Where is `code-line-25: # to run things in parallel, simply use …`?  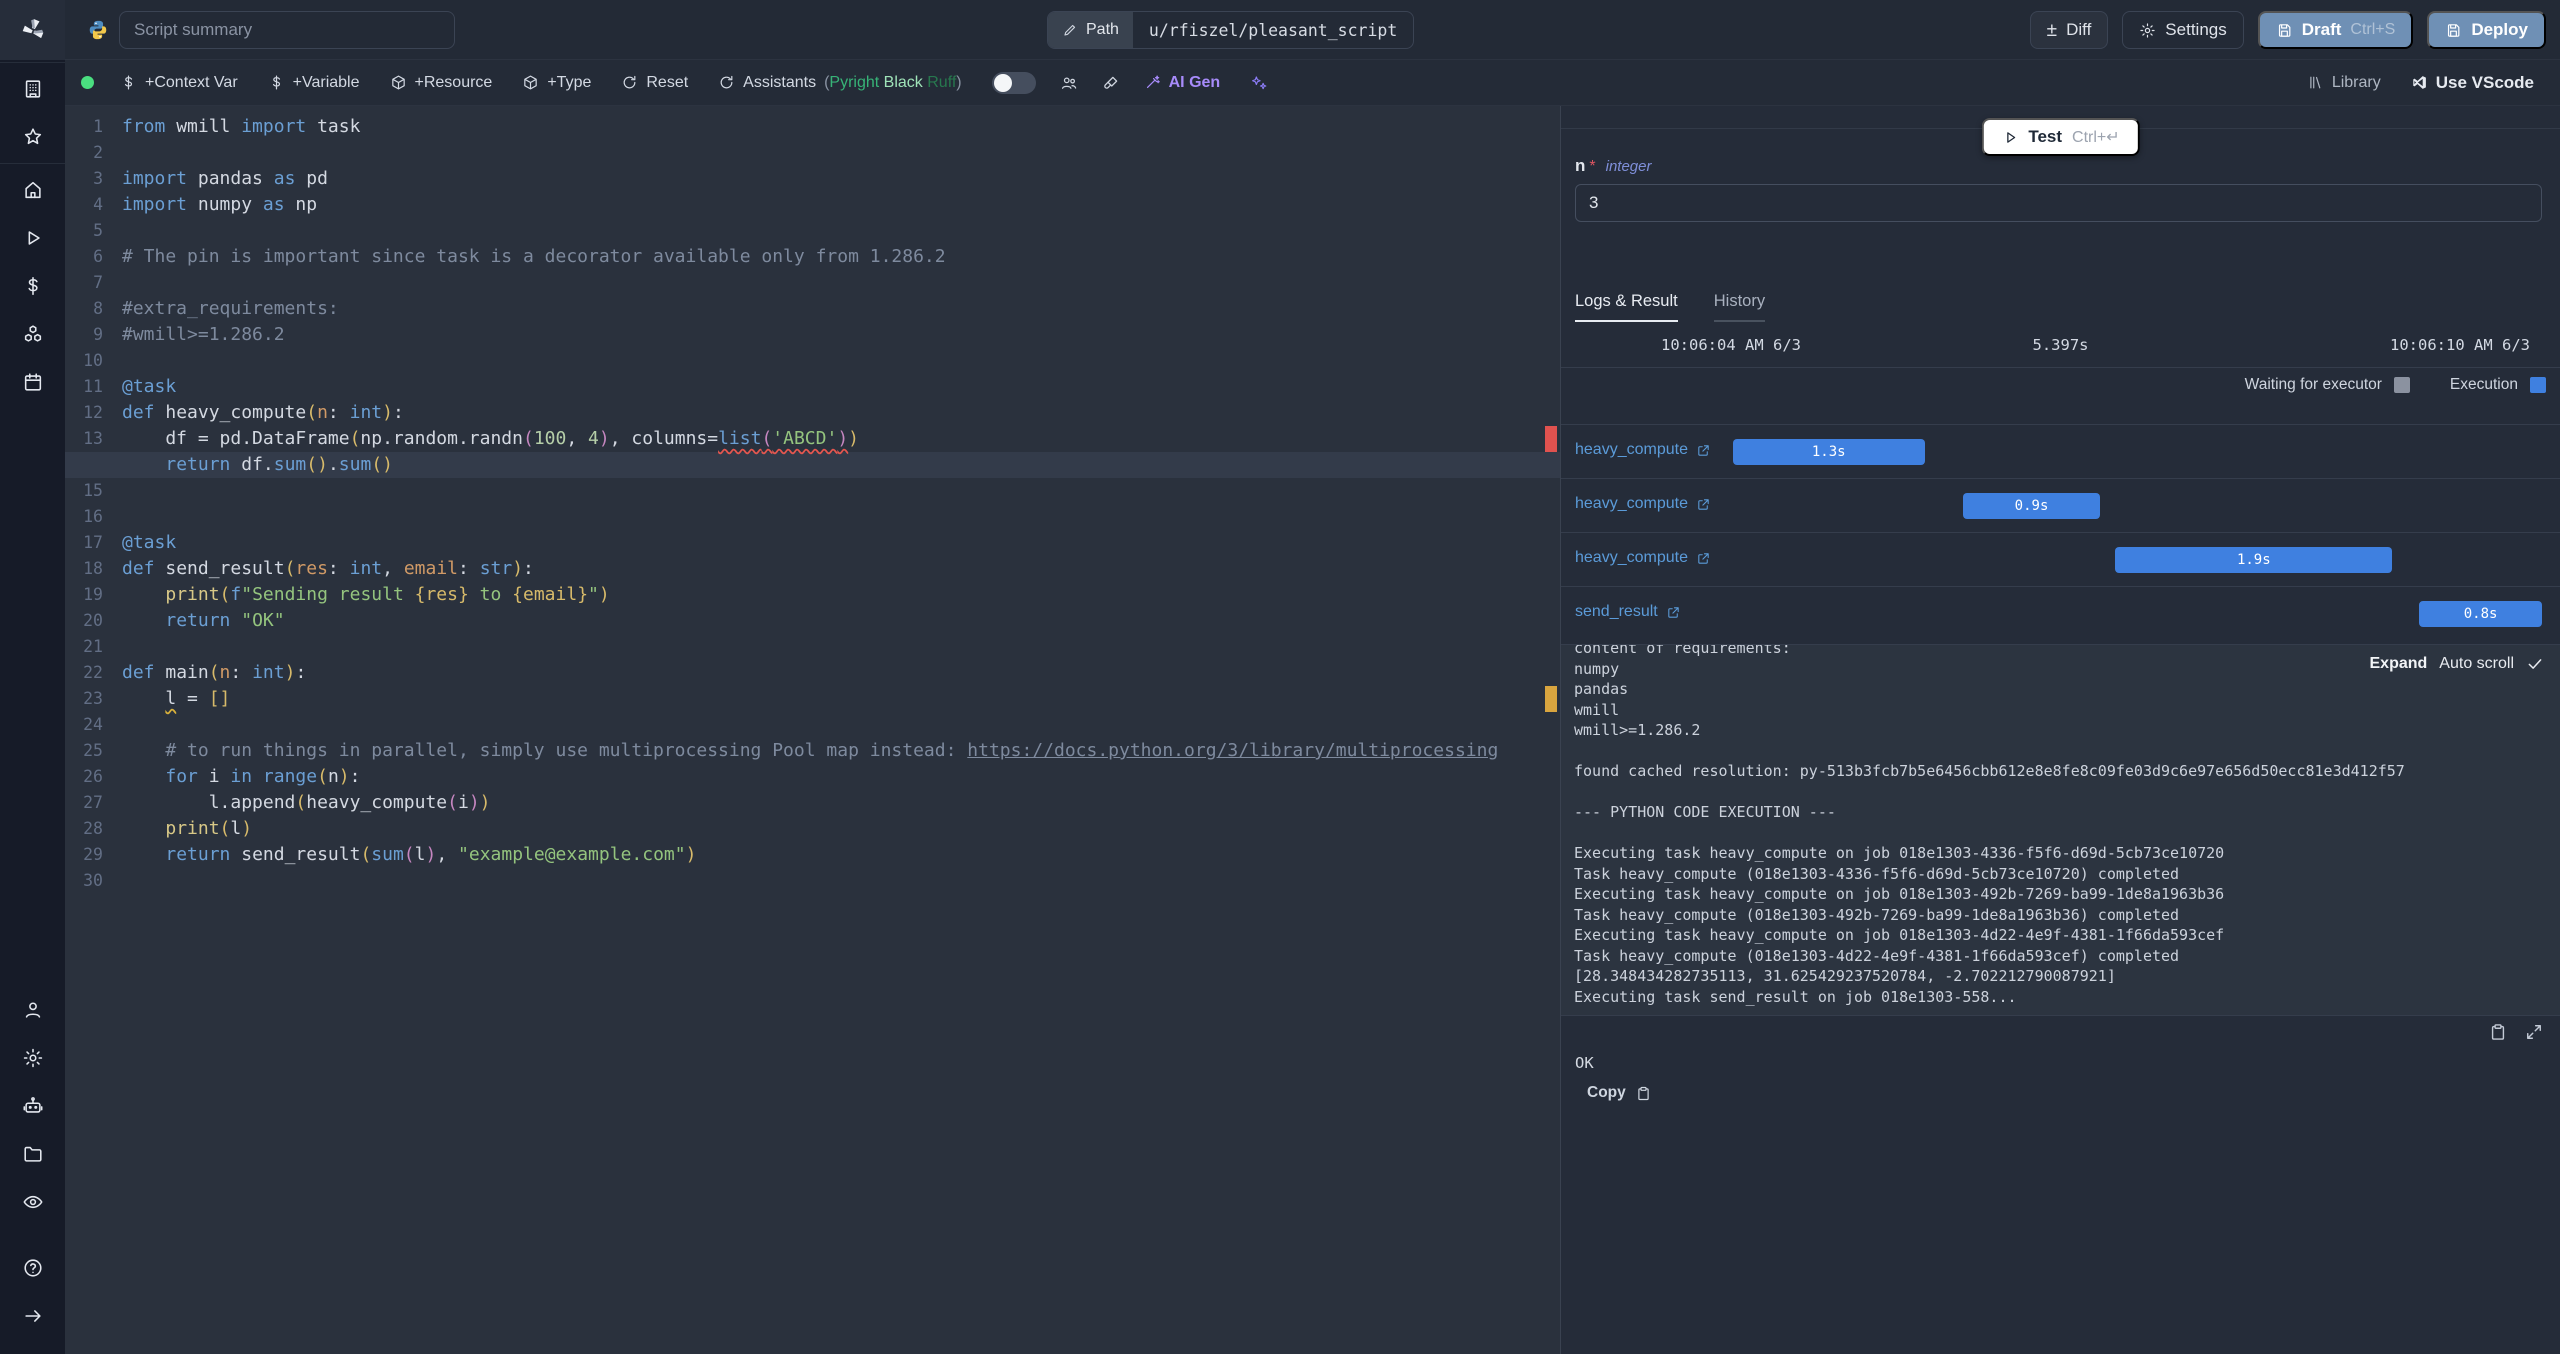
code-line-25: # to run things in parallel, simply use … is located at coordinates (812, 751).